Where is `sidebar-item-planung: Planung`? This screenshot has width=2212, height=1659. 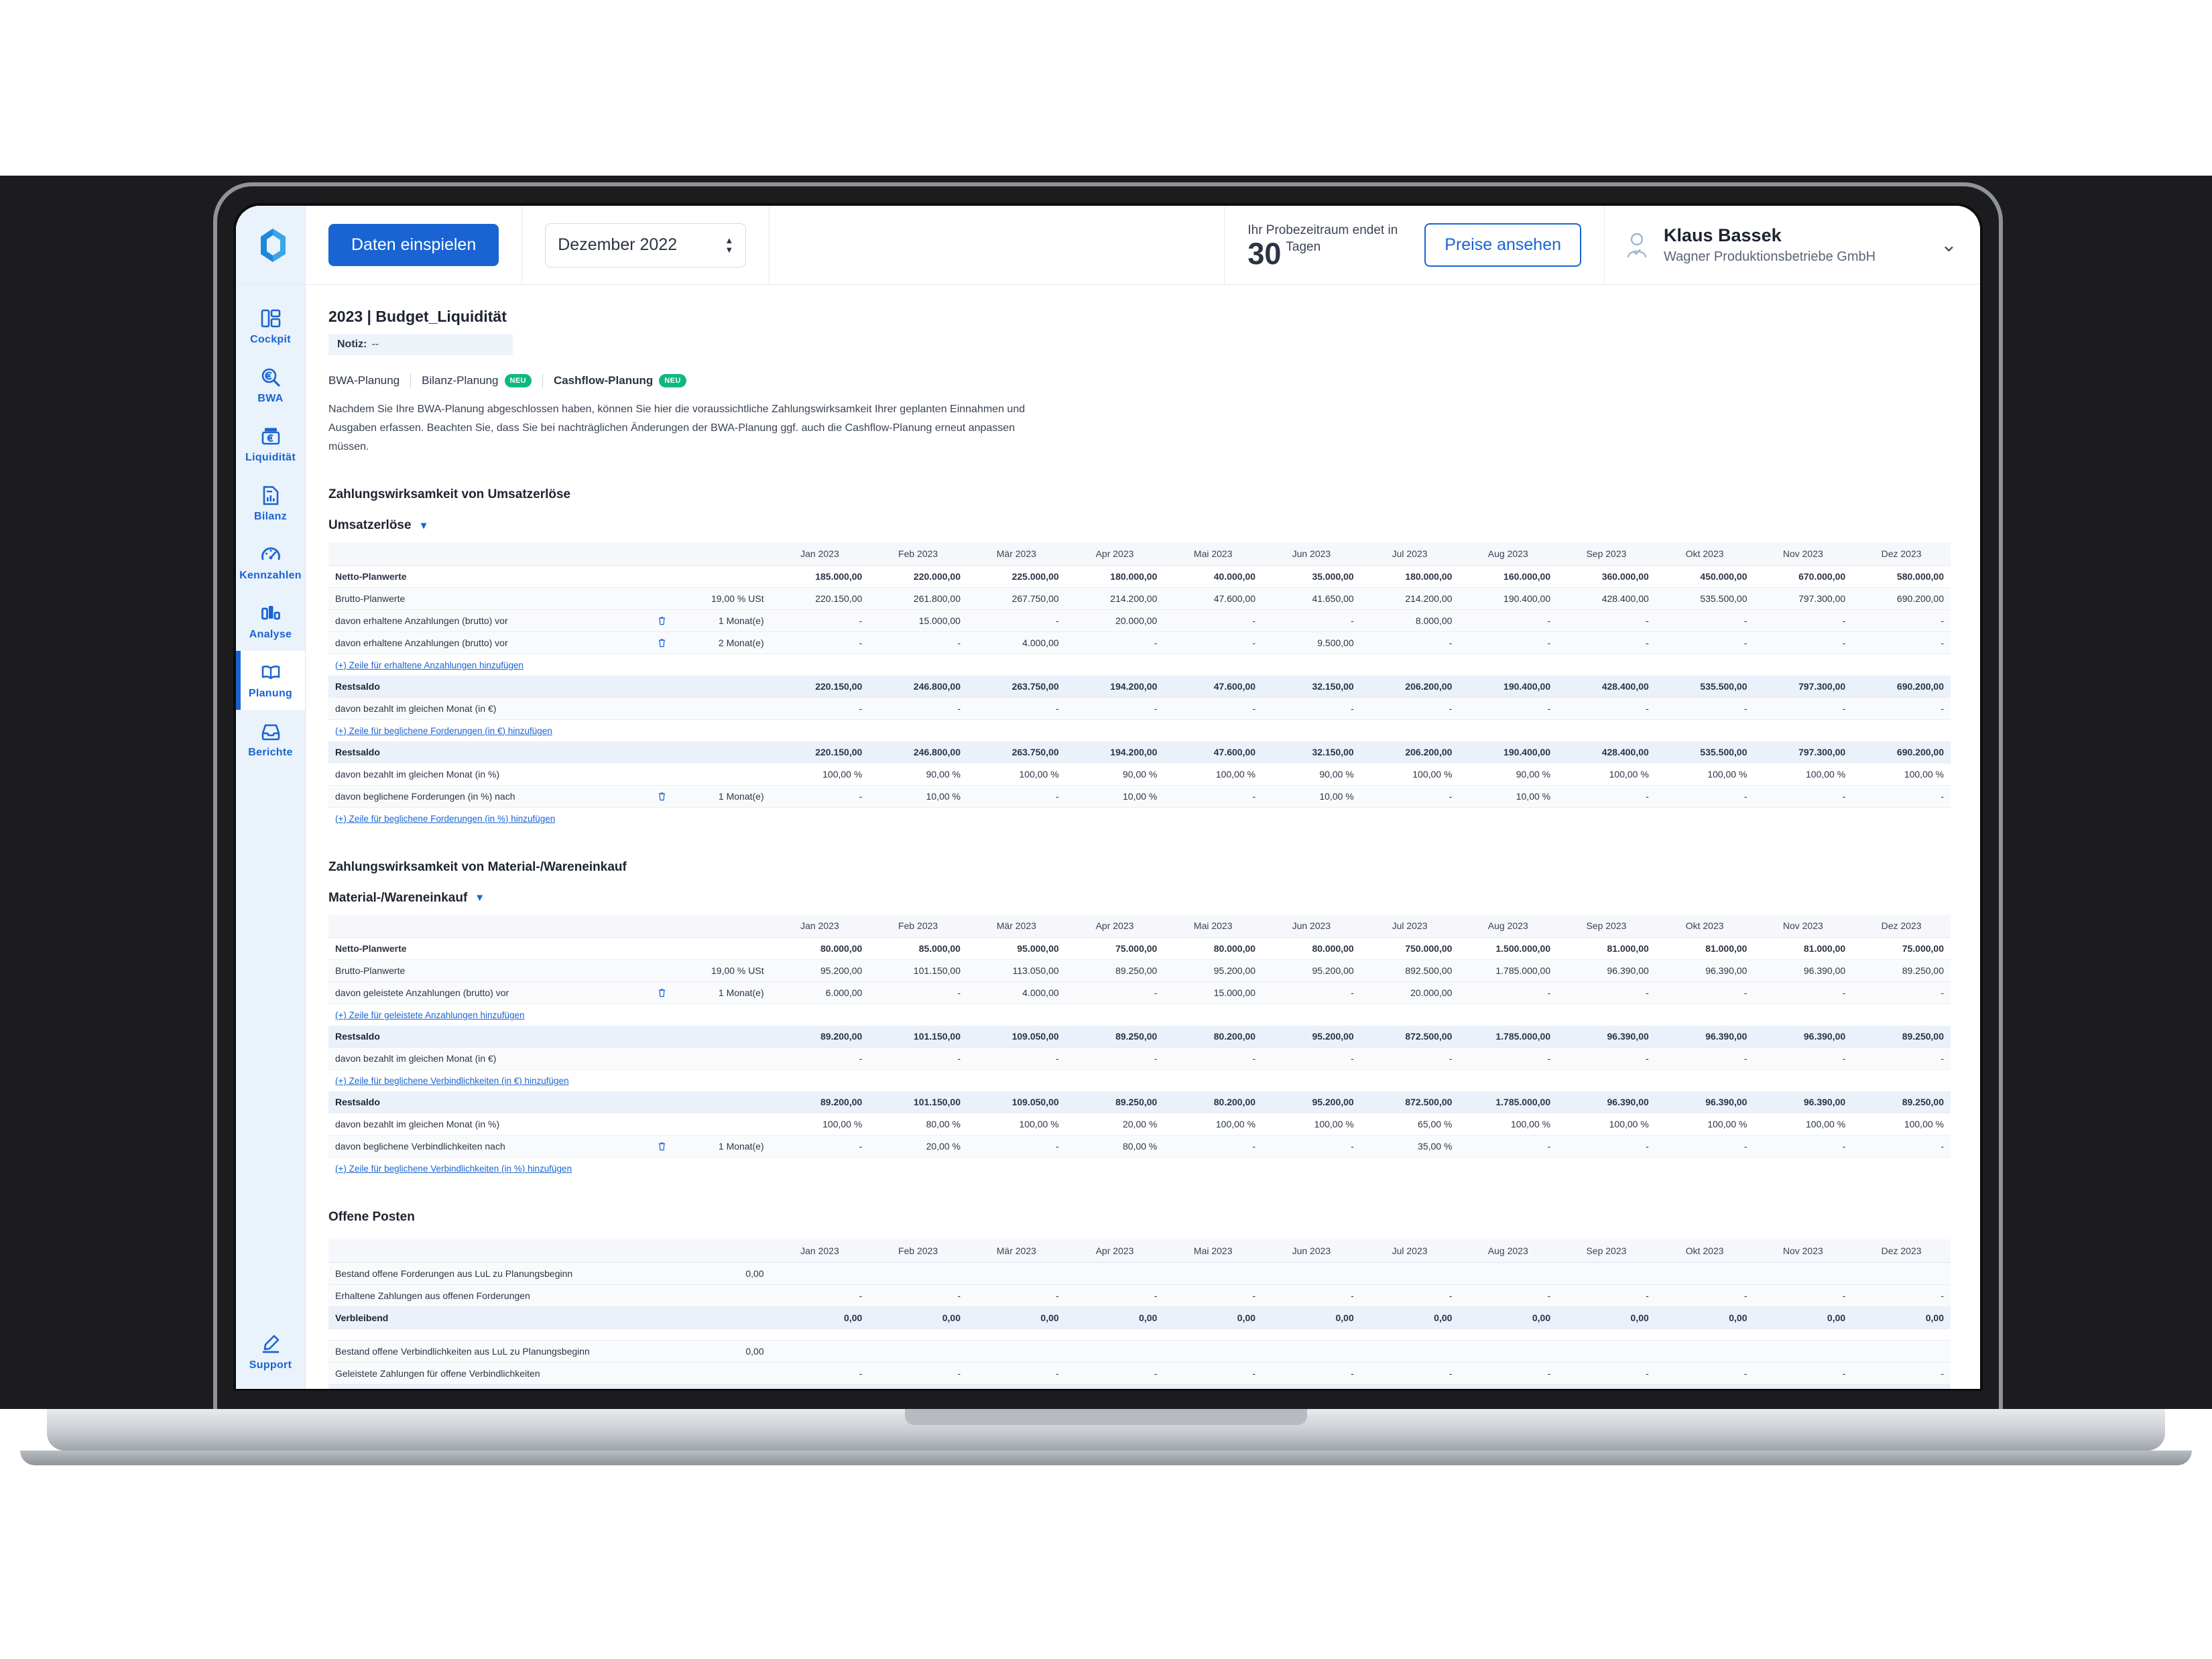
sidebar-item-planung: Planung is located at coordinates (270, 680).